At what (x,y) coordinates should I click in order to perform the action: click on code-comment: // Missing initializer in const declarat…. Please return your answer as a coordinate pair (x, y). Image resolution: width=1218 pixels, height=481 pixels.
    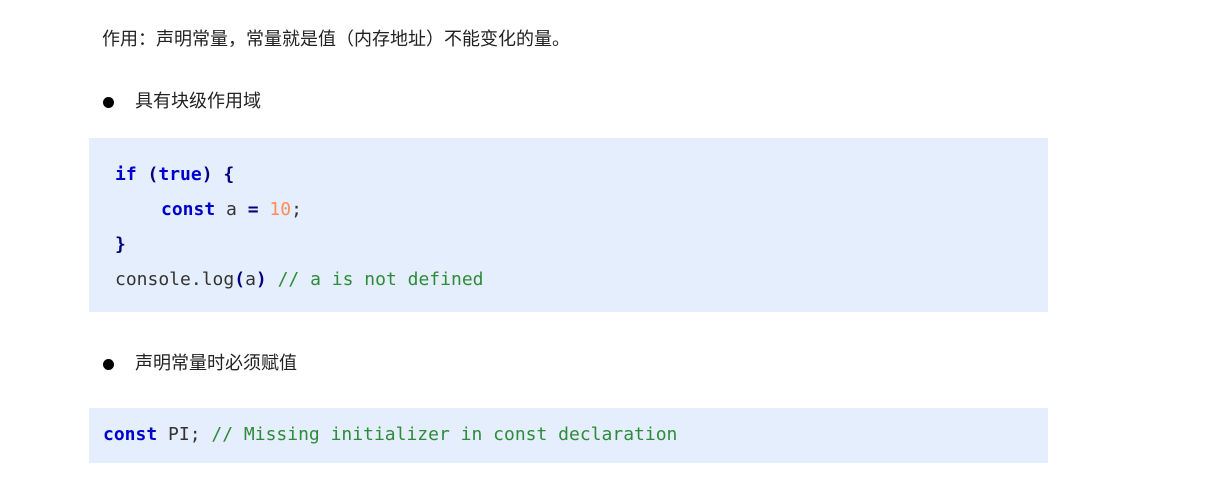
    Looking at the image, I should click on (444, 434).